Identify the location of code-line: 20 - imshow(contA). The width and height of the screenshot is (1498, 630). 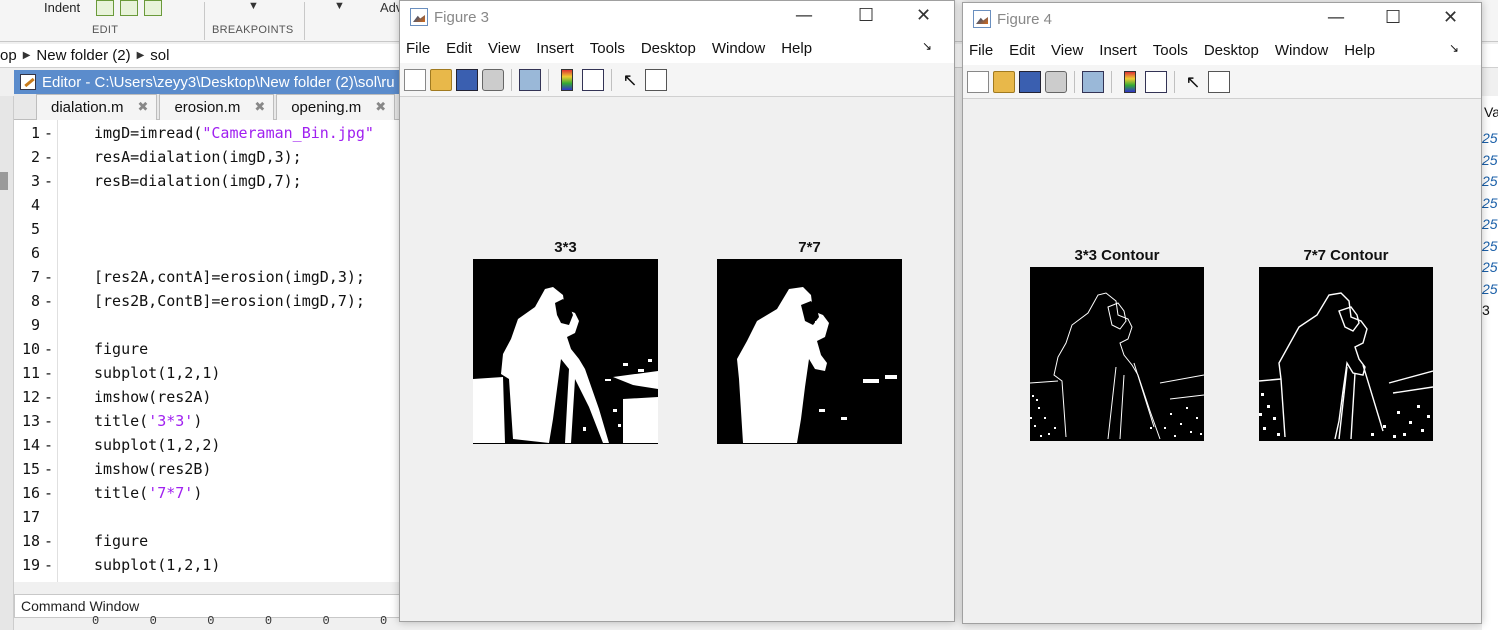
(214, 581).